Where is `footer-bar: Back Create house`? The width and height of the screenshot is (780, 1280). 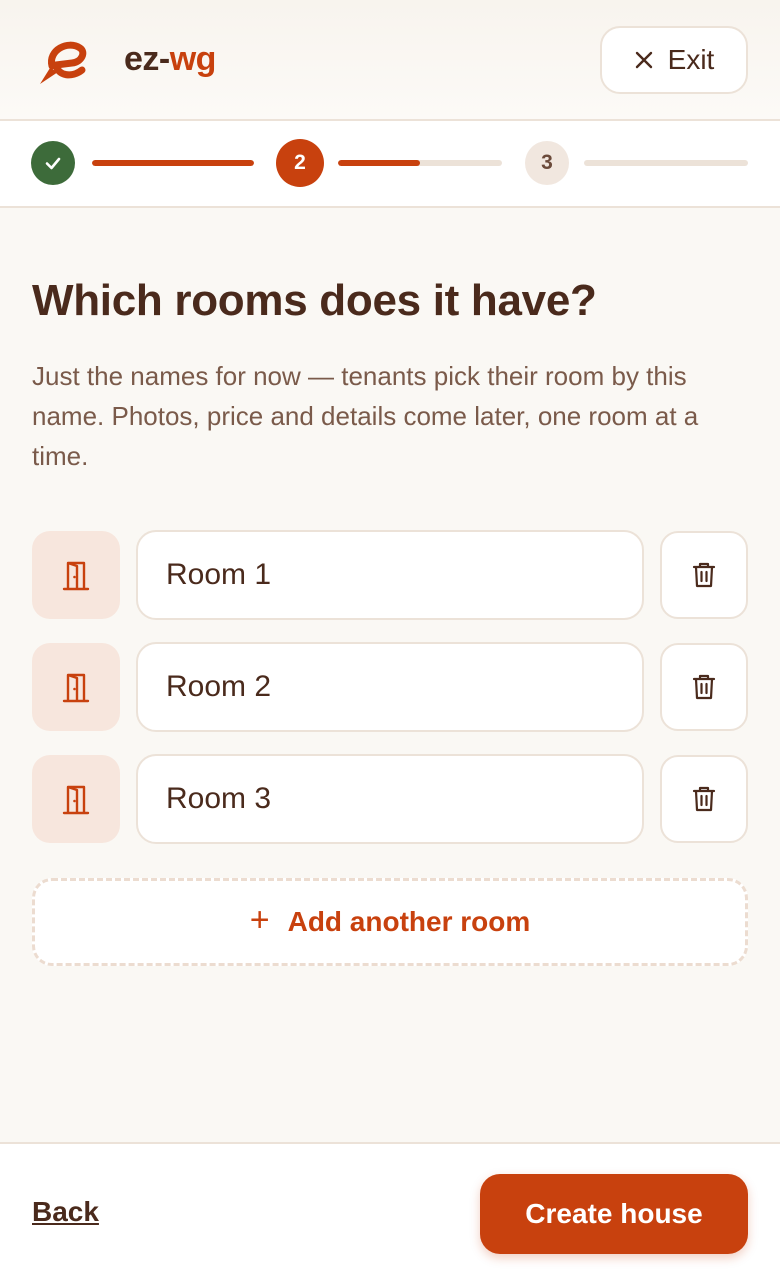
footer-bar: Back Create house is located at coordinates (390, 1211).